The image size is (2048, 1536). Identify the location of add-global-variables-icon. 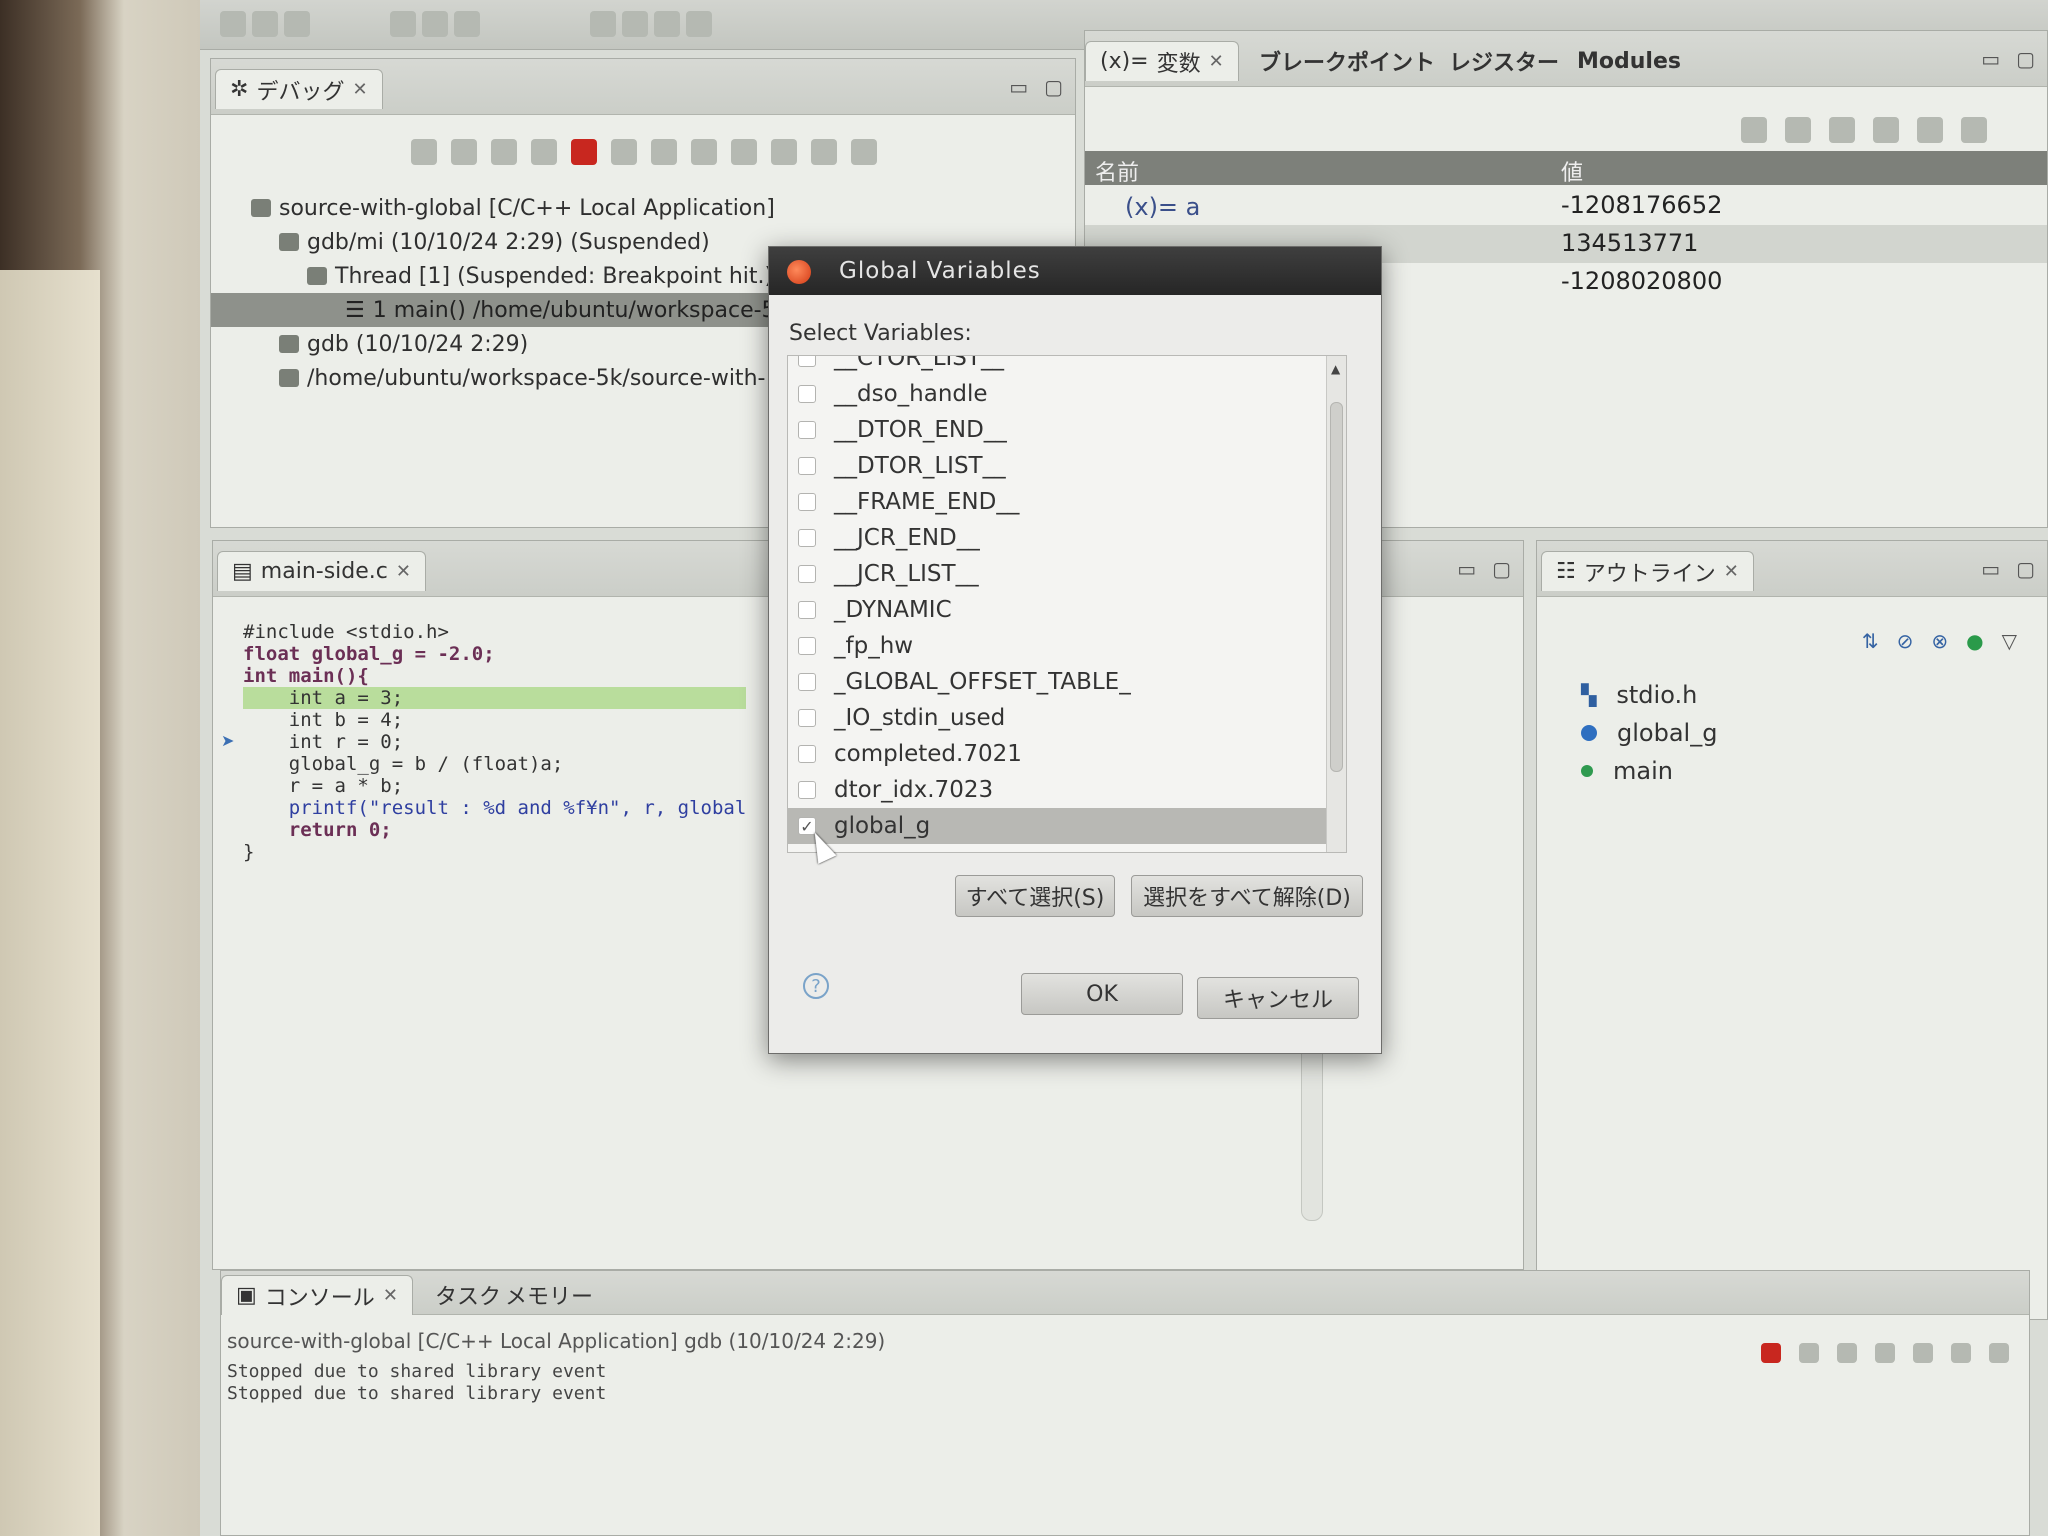
(1886, 130).